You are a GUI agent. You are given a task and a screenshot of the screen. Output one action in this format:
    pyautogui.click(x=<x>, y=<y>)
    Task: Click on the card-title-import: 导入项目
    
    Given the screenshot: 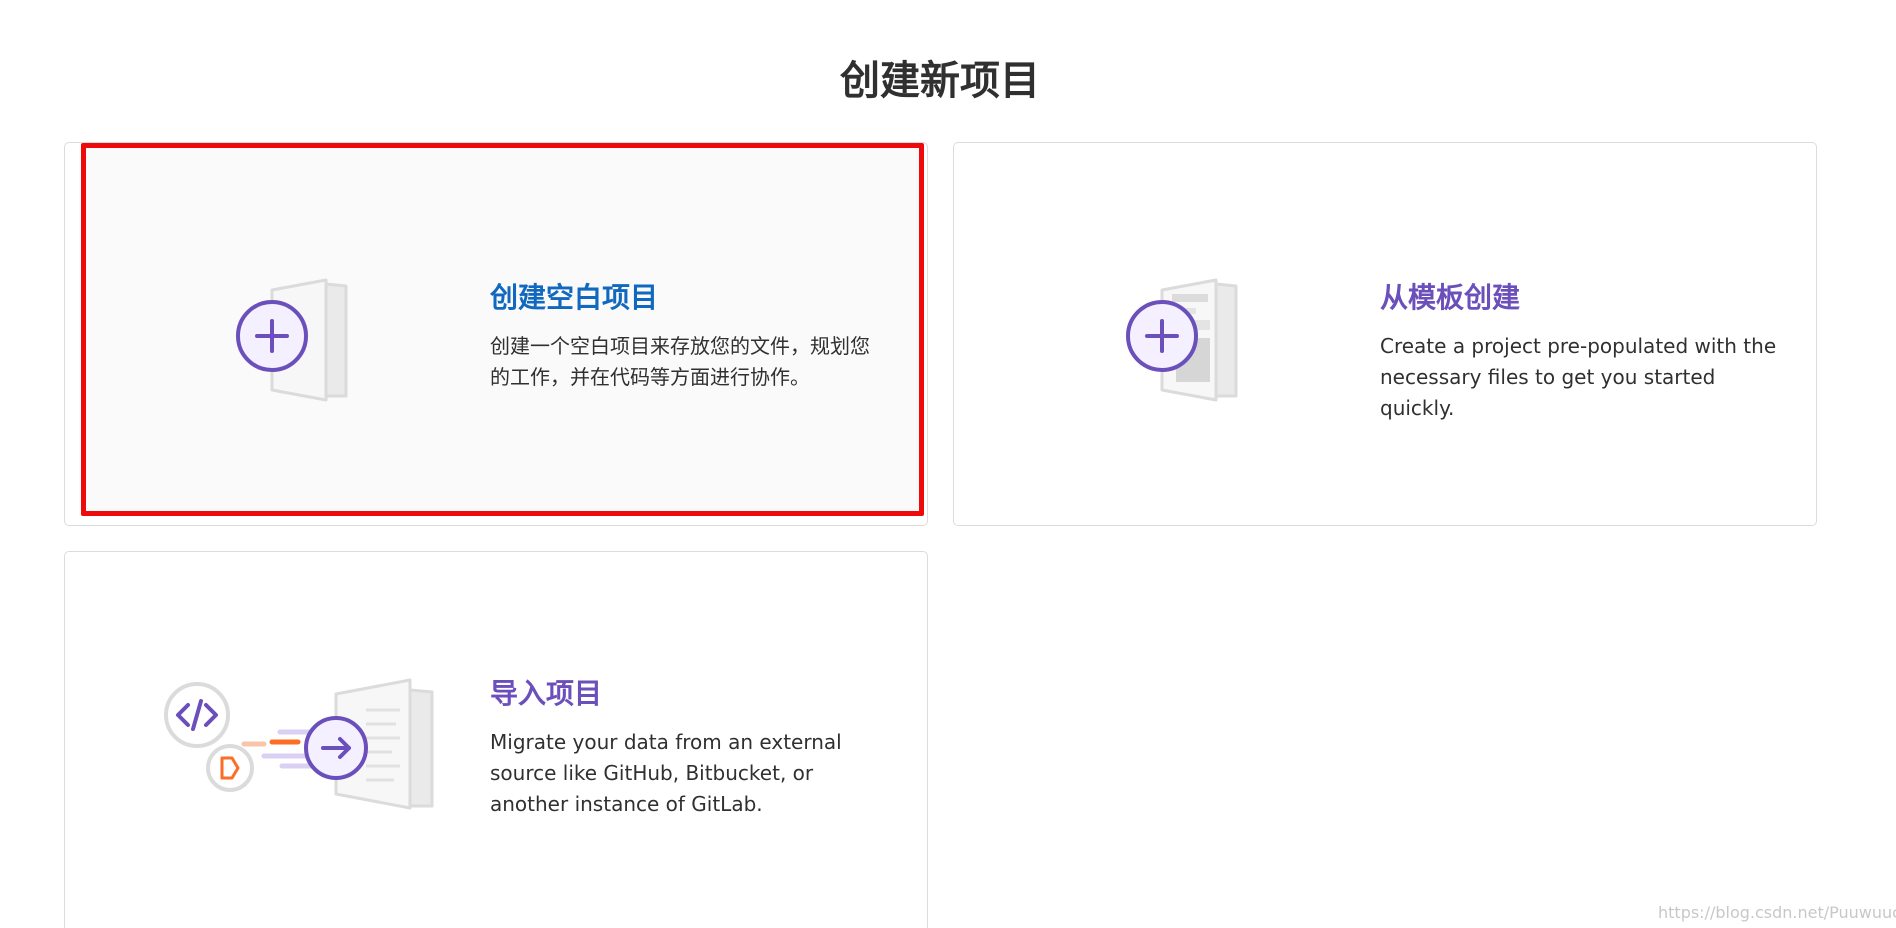 What is the action you would take?
    pyautogui.click(x=546, y=692)
    